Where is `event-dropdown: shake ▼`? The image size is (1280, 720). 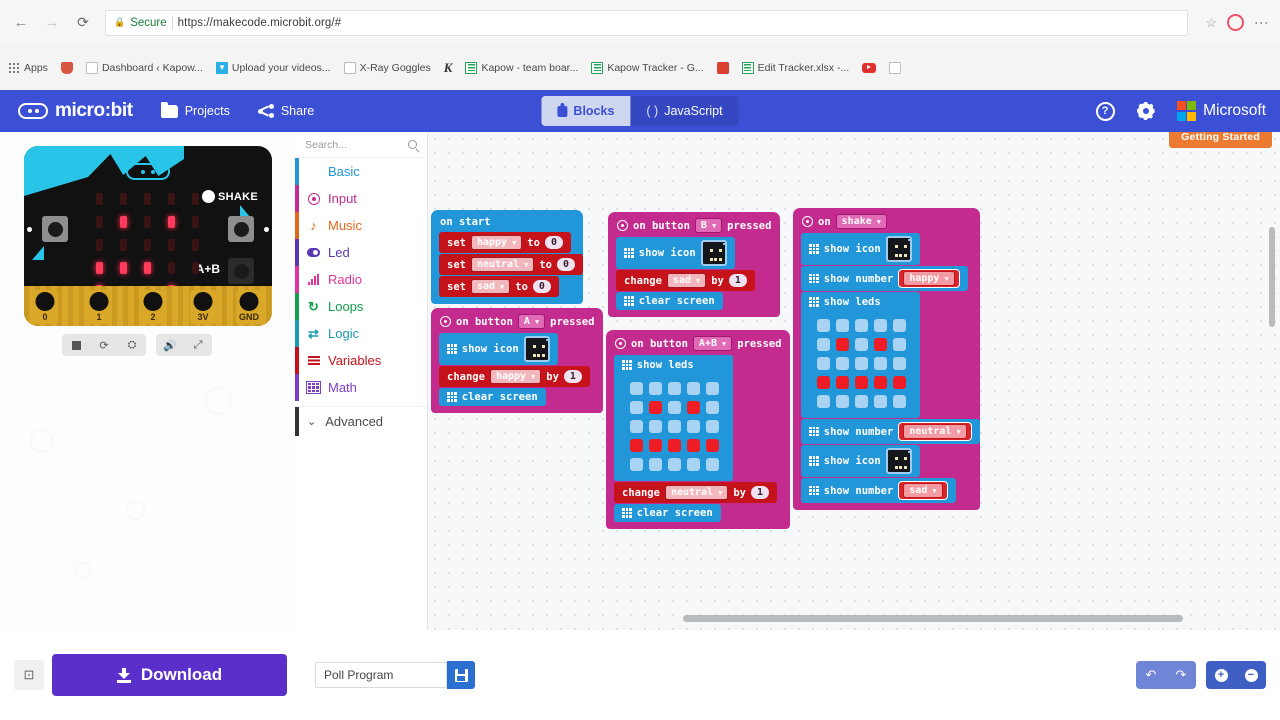
event-dropdown: shake ▼ is located at coordinates (861, 221).